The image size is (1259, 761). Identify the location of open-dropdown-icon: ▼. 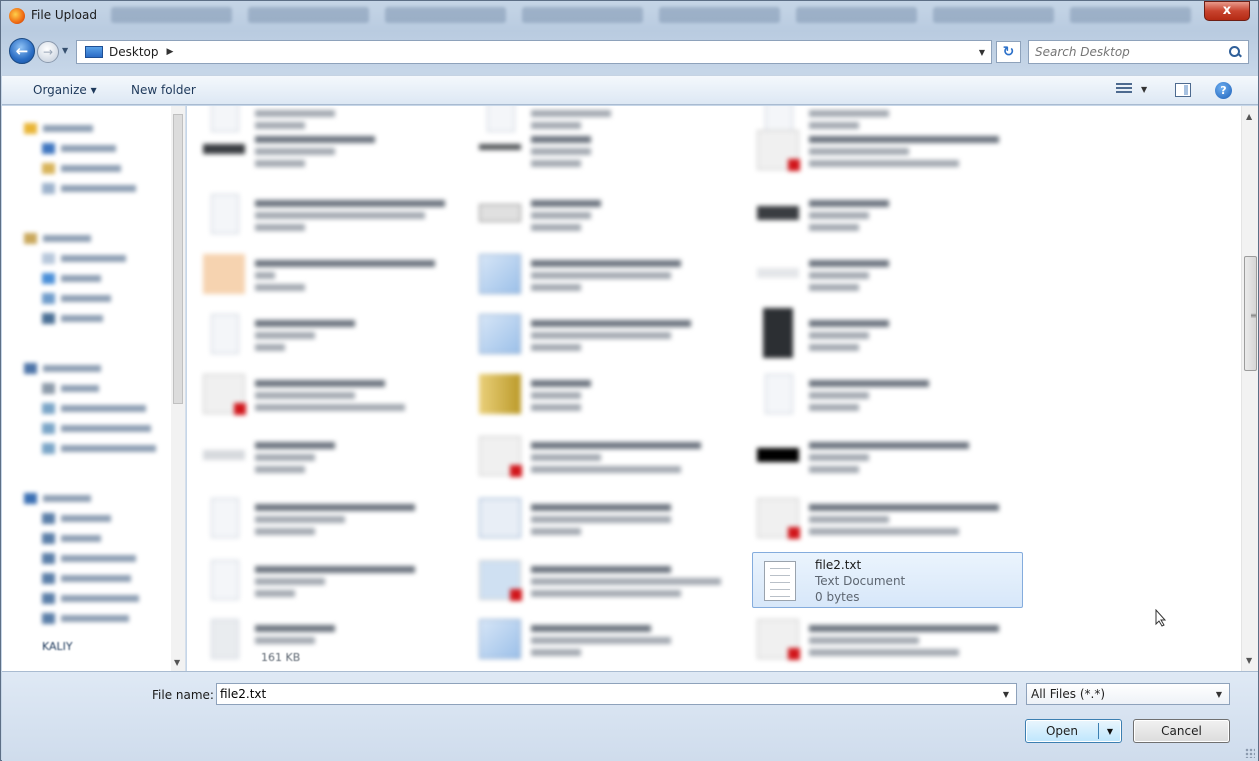
(1110, 731).